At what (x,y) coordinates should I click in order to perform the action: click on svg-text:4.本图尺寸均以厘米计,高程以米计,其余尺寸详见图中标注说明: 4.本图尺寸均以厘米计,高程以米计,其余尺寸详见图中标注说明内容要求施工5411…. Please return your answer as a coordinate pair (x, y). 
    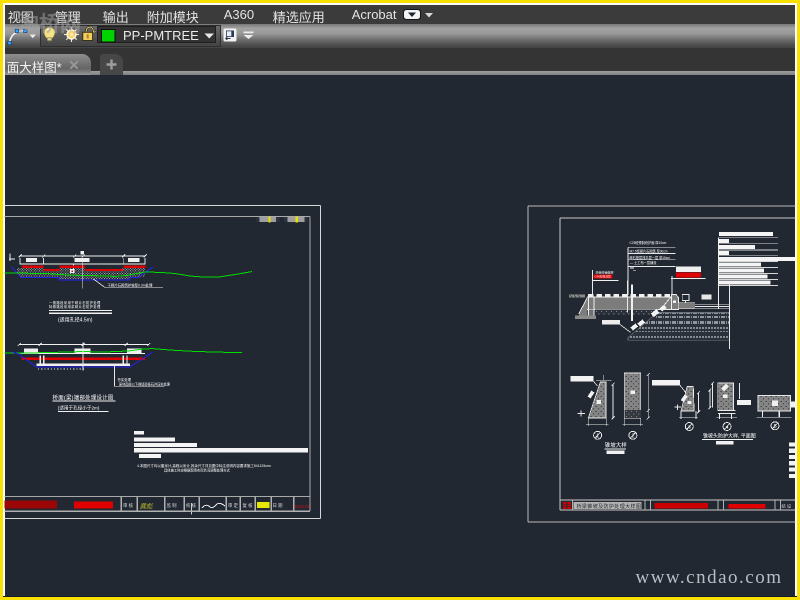
    Looking at the image, I should click on (204, 465).